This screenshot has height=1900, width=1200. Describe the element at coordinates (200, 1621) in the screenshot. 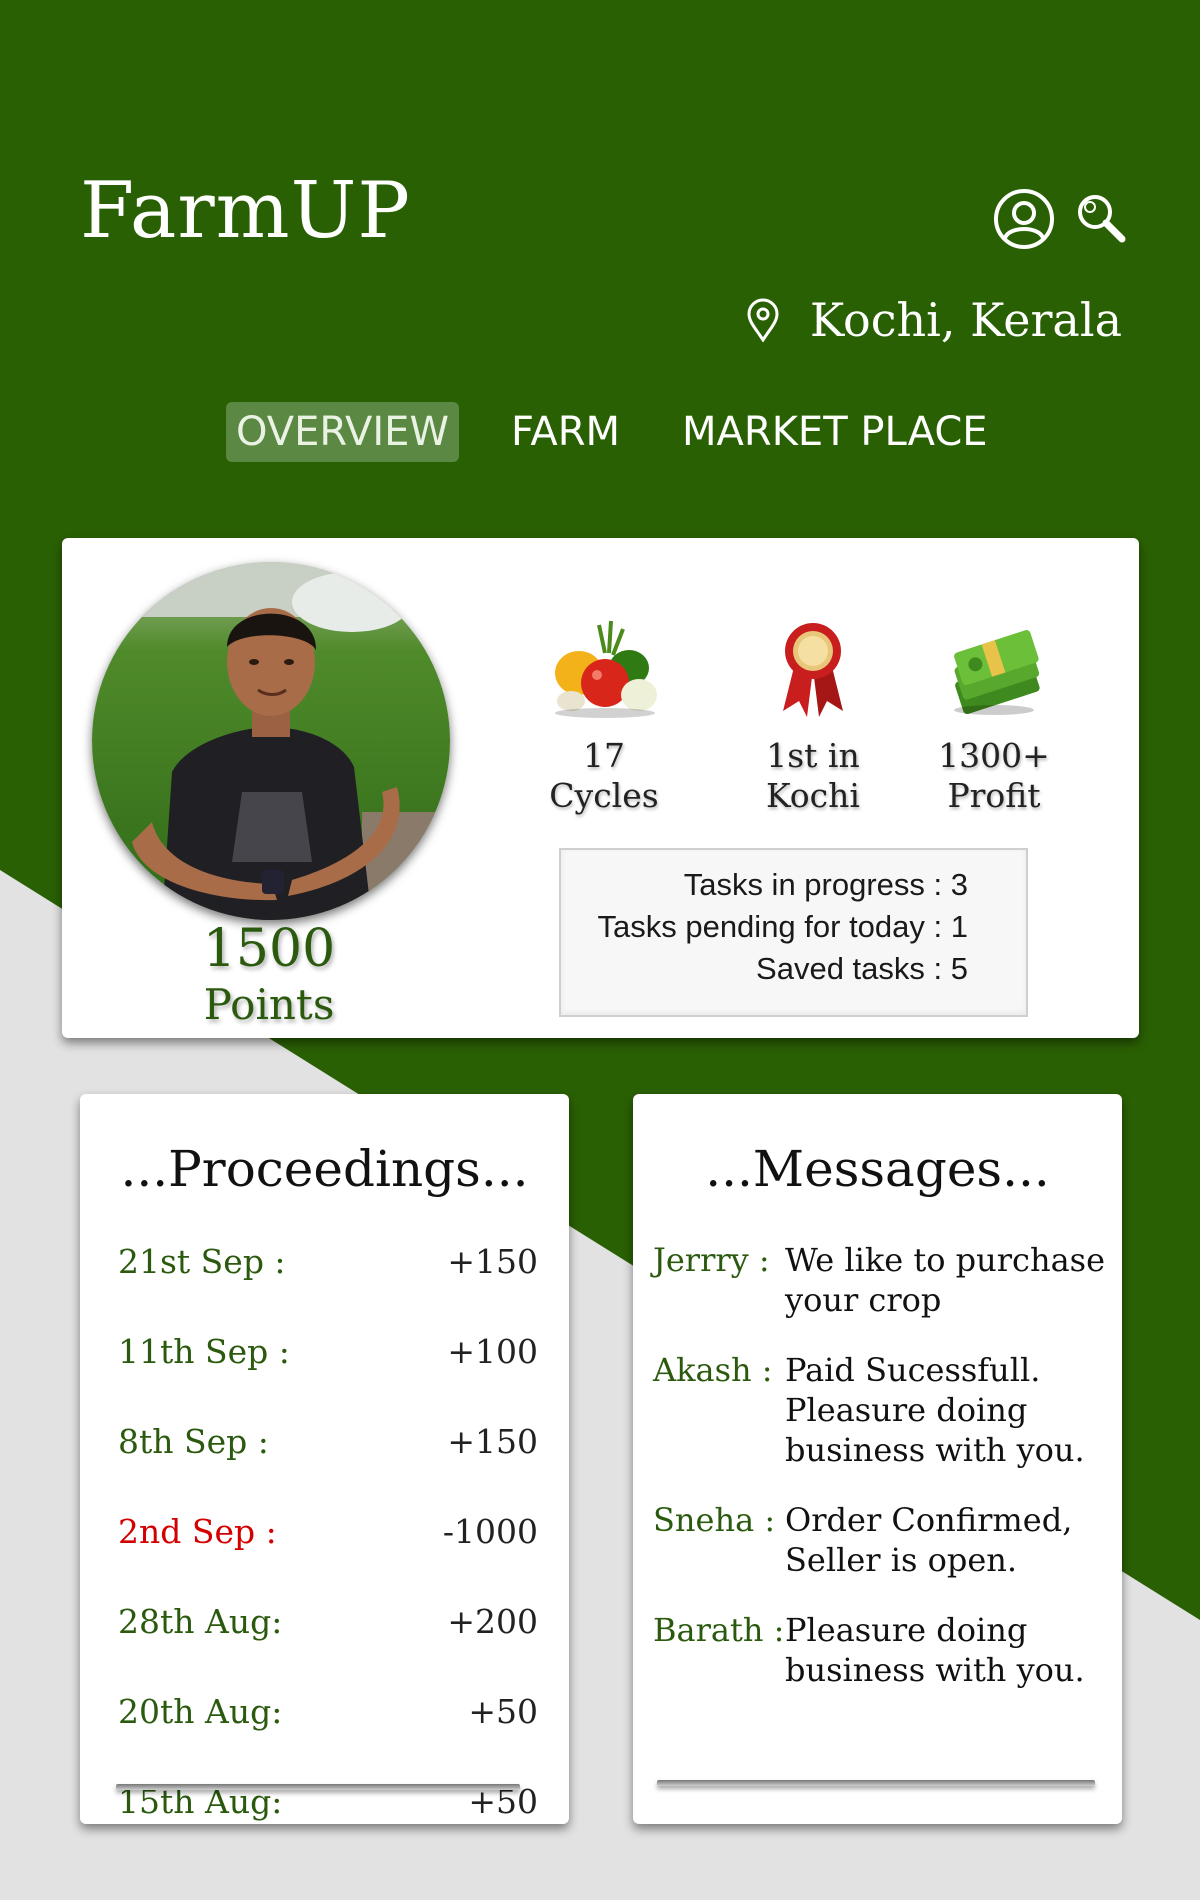

I see `proceeding-date: 28th Aug:` at that location.